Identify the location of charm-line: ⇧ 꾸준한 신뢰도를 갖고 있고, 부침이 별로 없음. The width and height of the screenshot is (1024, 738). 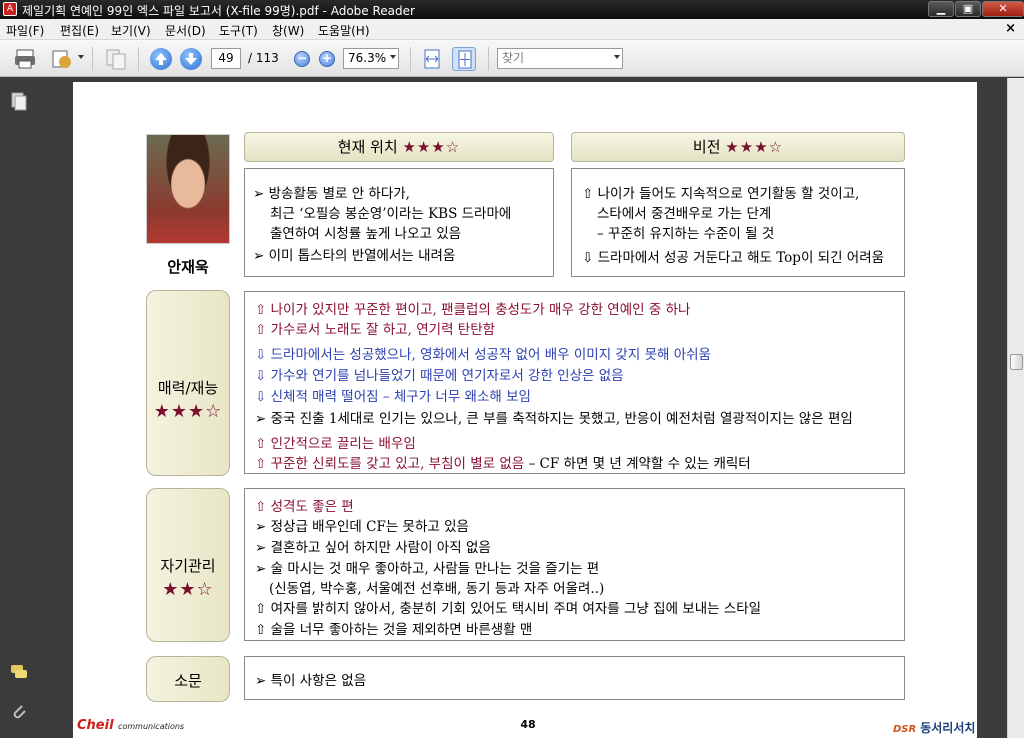
(390, 464).